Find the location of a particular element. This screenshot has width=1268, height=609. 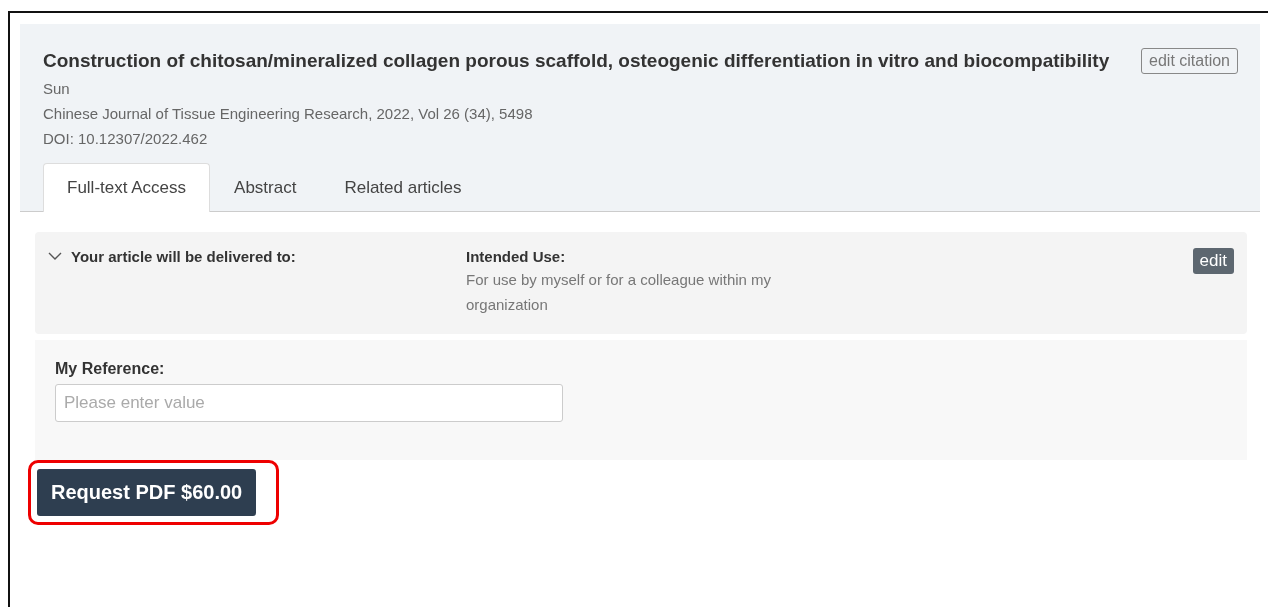

reference-input: Please enter value is located at coordinates (309, 403).